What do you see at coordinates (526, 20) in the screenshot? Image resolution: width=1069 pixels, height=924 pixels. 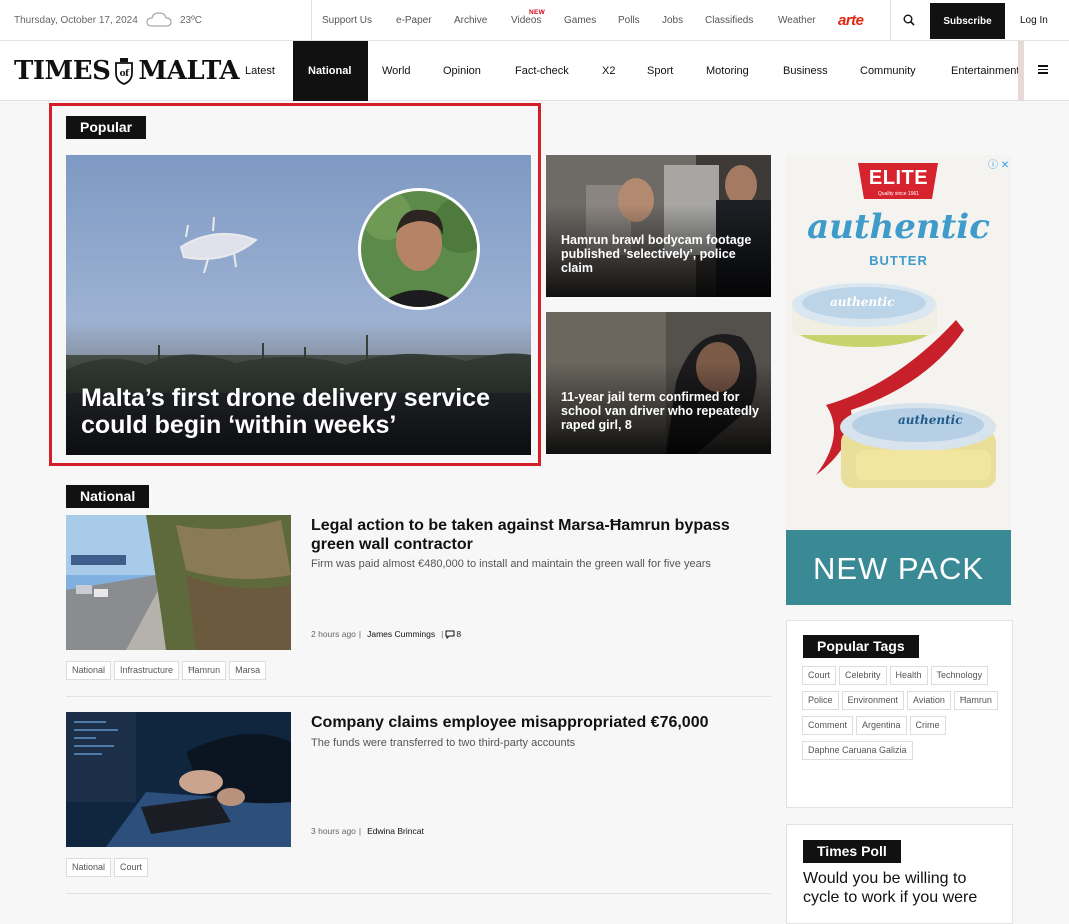 I see `link-videos: Videos` at bounding box center [526, 20].